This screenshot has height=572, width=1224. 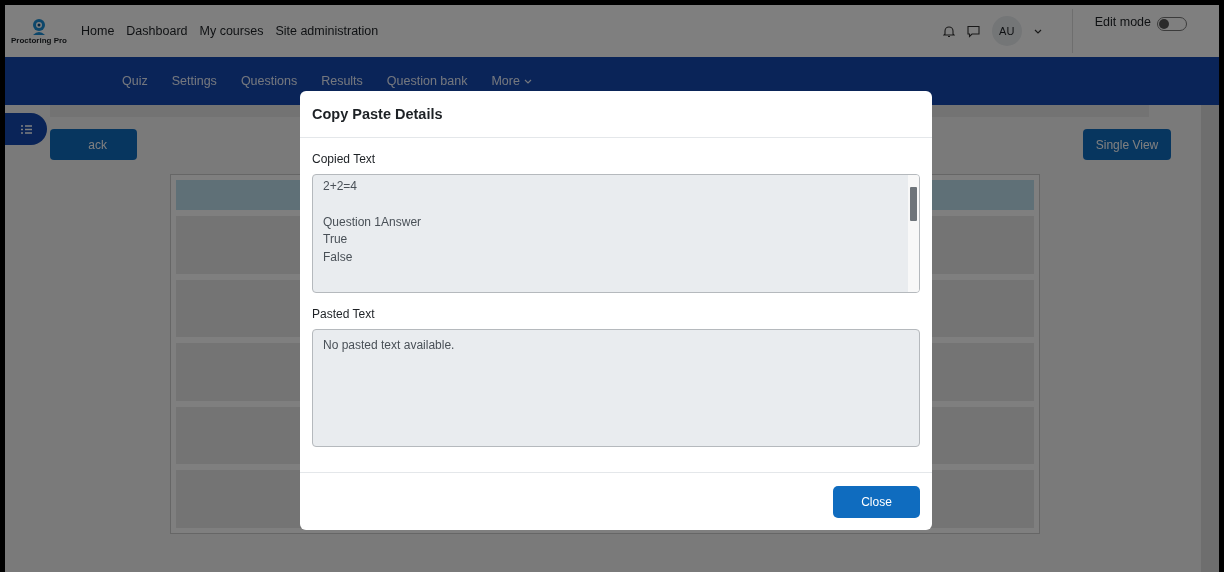 I want to click on modal-title: Copy Paste Details, so click(x=616, y=114).